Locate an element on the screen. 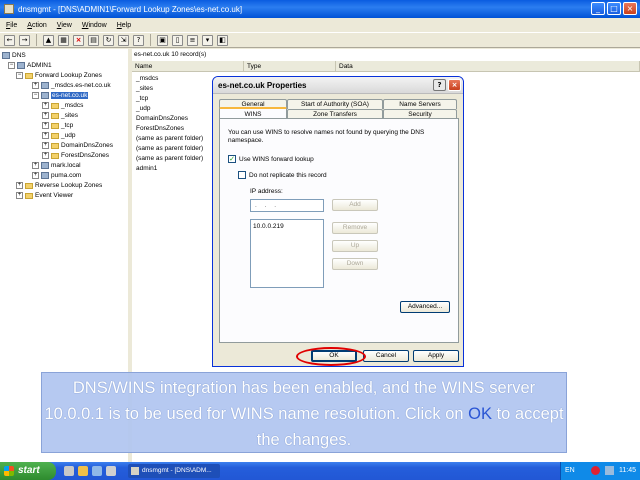  tree-node-event-viewer: + Event Viewer is located at coordinates (44, 195).